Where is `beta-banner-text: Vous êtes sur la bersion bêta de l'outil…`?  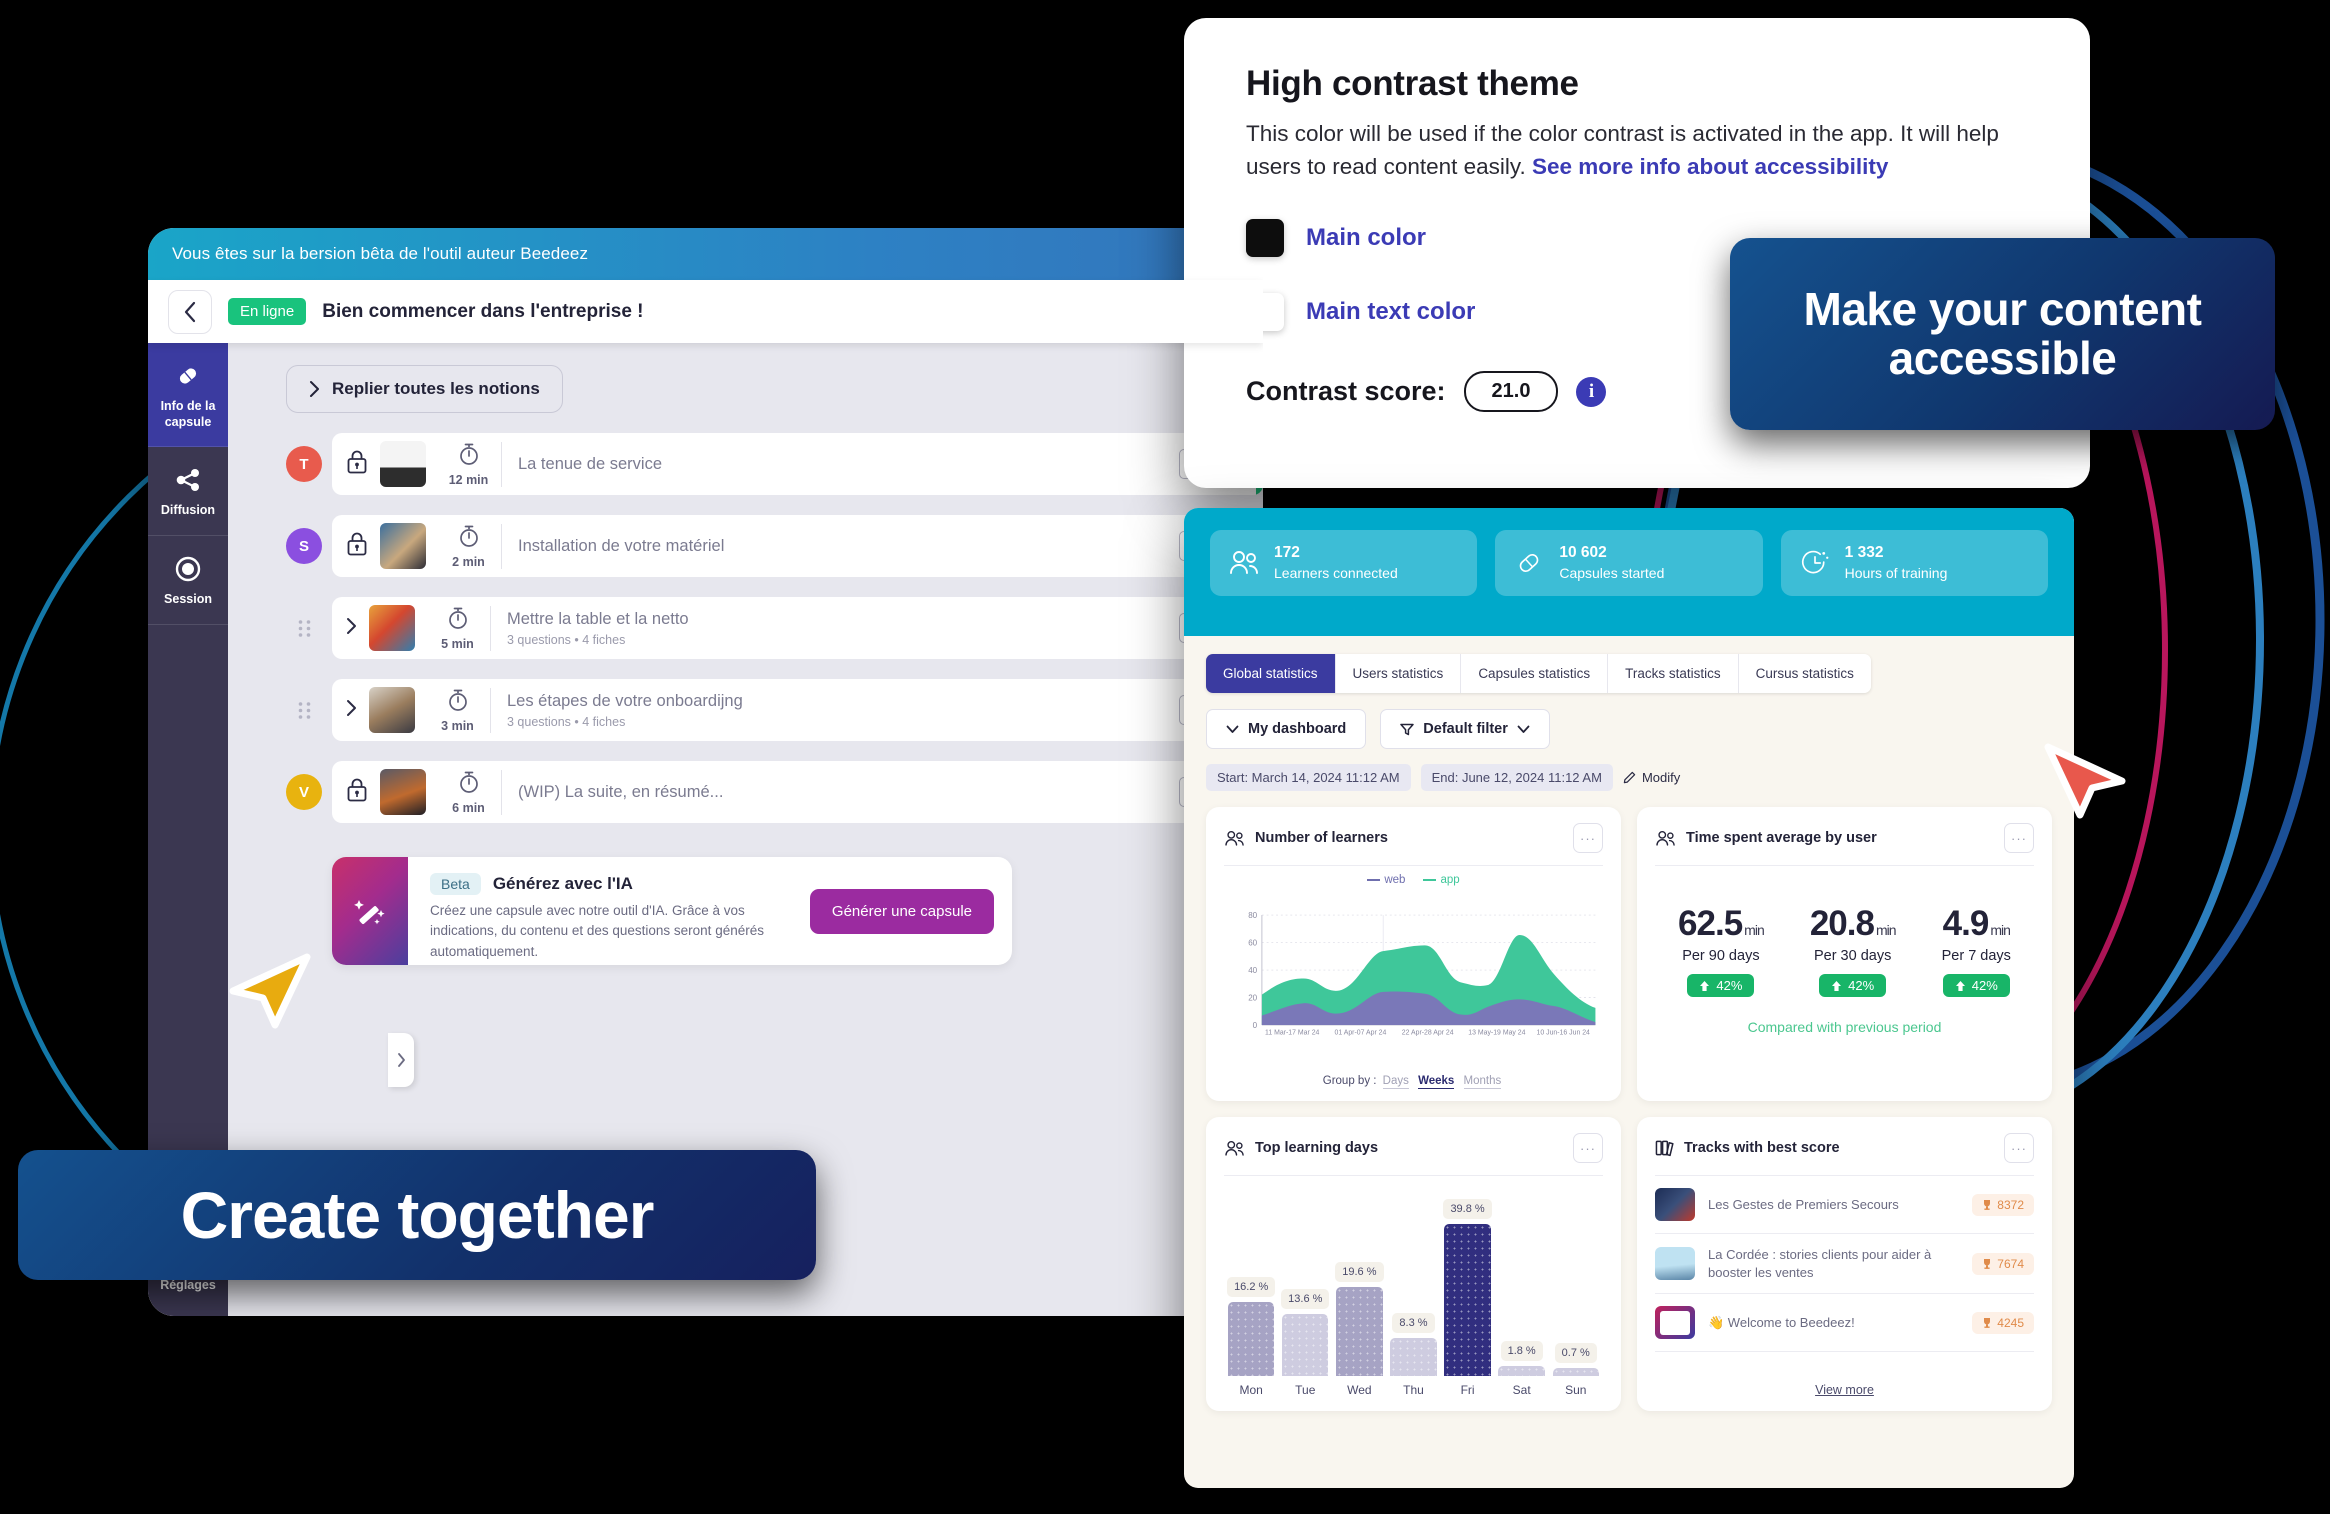 beta-banner-text: Vous êtes sur la bersion bêta de l'outil… is located at coordinates (380, 253).